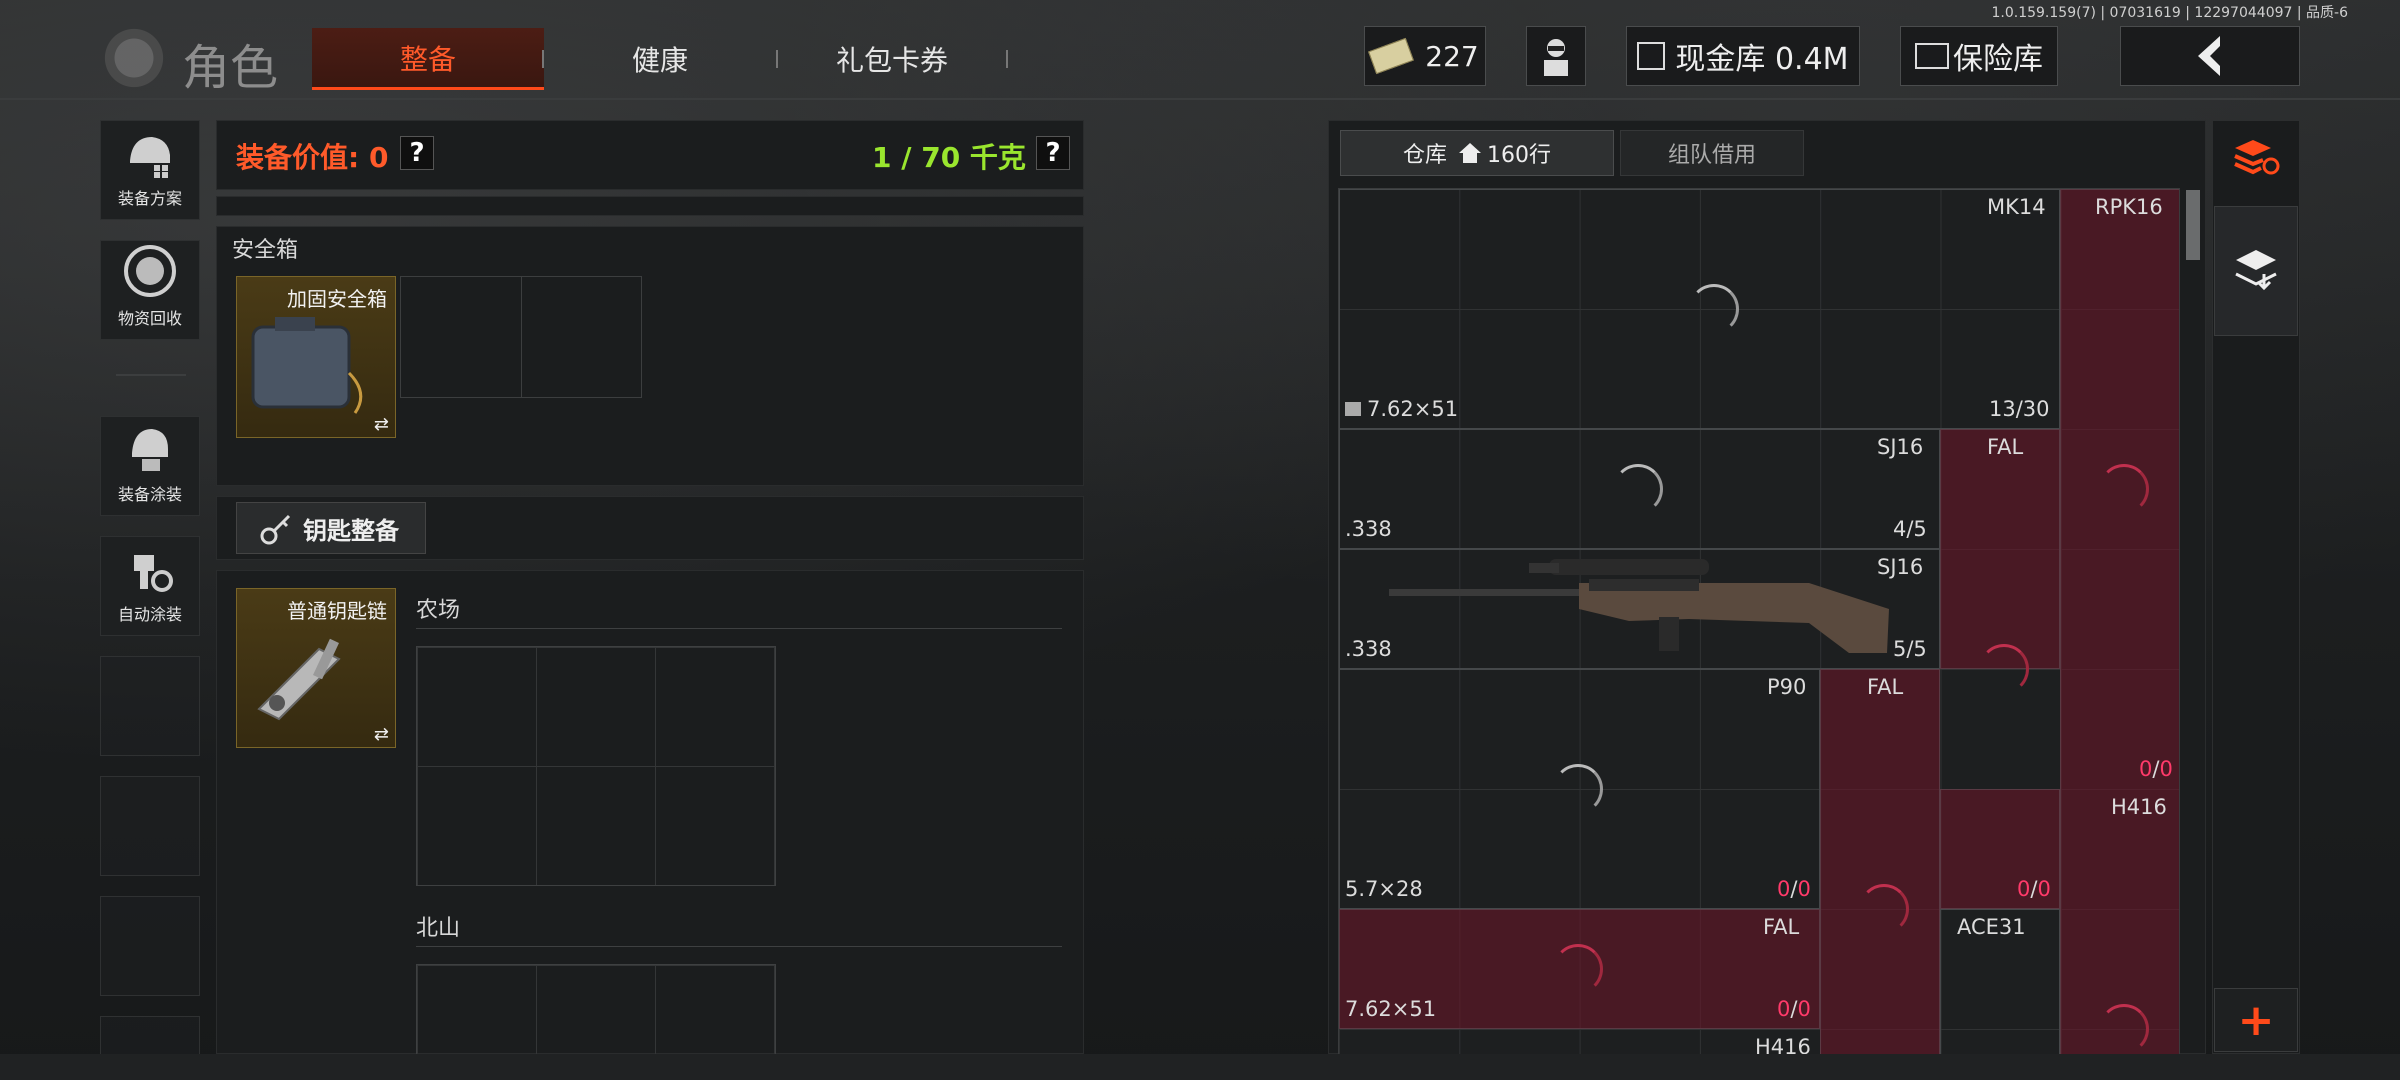  Describe the element at coordinates (149, 494) in the screenshot. I see `sidebar-item-label: 装备涂装` at that location.